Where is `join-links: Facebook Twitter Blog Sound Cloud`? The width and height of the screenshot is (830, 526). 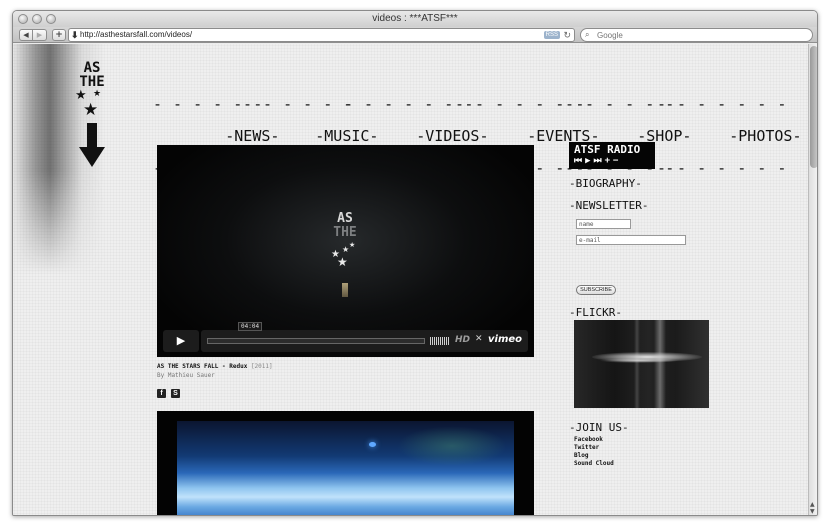 join-links: Facebook Twitter Blog Sound Cloud is located at coordinates (594, 452).